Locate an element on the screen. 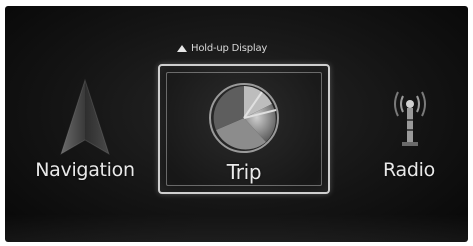  swipe-up-hint-label: Hold-up Display is located at coordinates (229, 48).